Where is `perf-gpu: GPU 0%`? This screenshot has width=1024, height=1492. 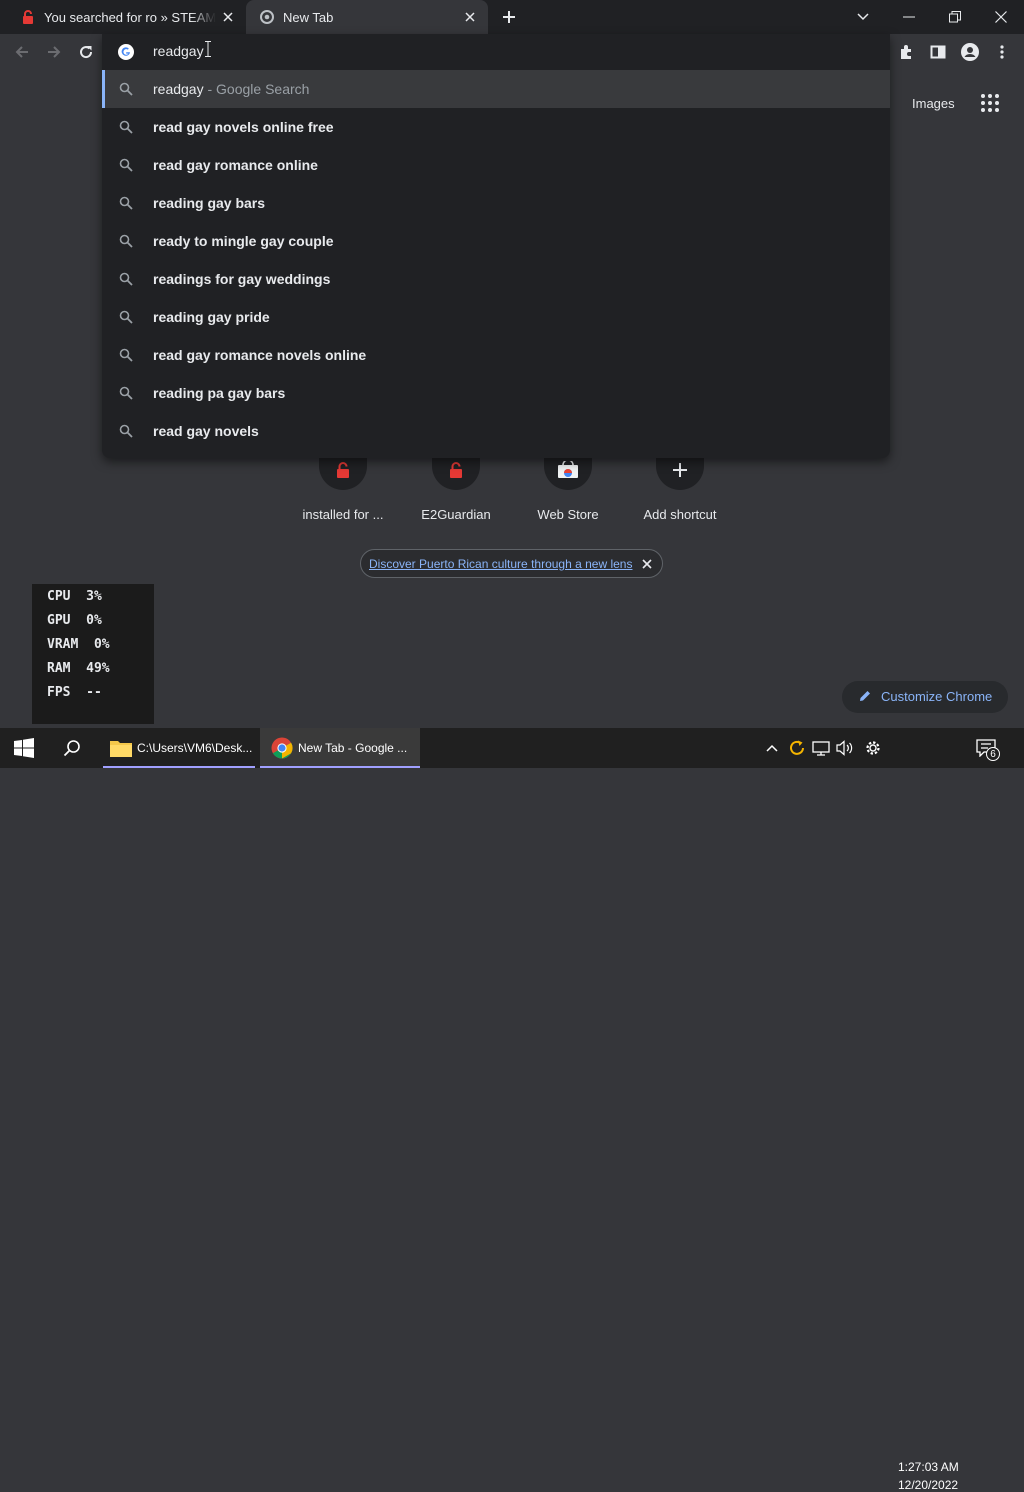
perf-gpu: GPU 0% is located at coordinates (74, 620).